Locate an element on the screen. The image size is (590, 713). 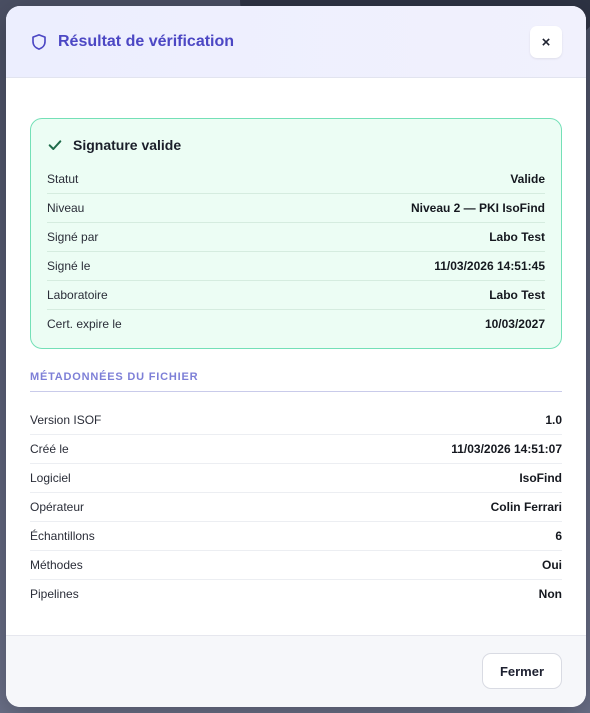
dialog-header: Résultat de vérification × is located at coordinates (296, 42).